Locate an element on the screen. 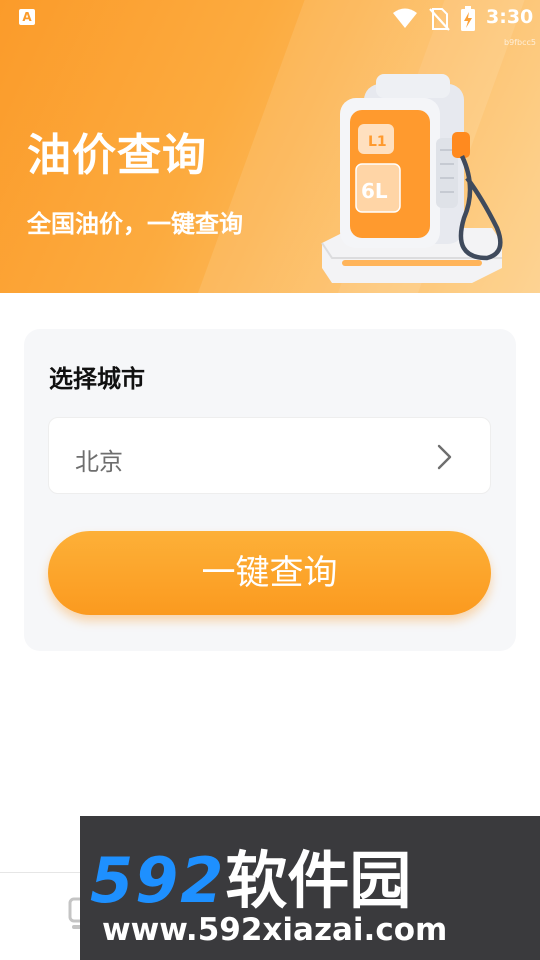 Image resolution: width=540 pixels, height=960 pixels. page-subtitle: 全国油价，一键查询 is located at coordinates (135, 224).